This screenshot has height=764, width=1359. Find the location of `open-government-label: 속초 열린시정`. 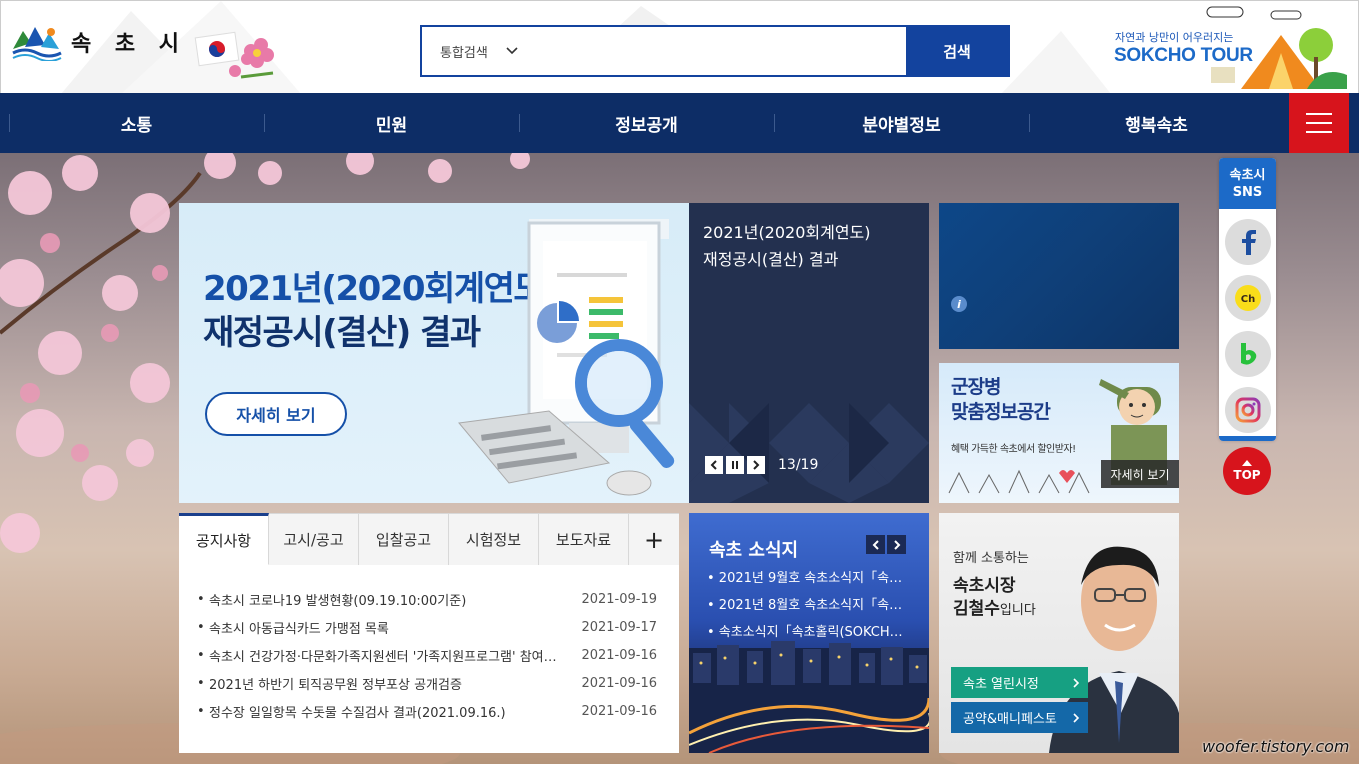

open-government-label: 속초 열린시정 is located at coordinates (1001, 684).